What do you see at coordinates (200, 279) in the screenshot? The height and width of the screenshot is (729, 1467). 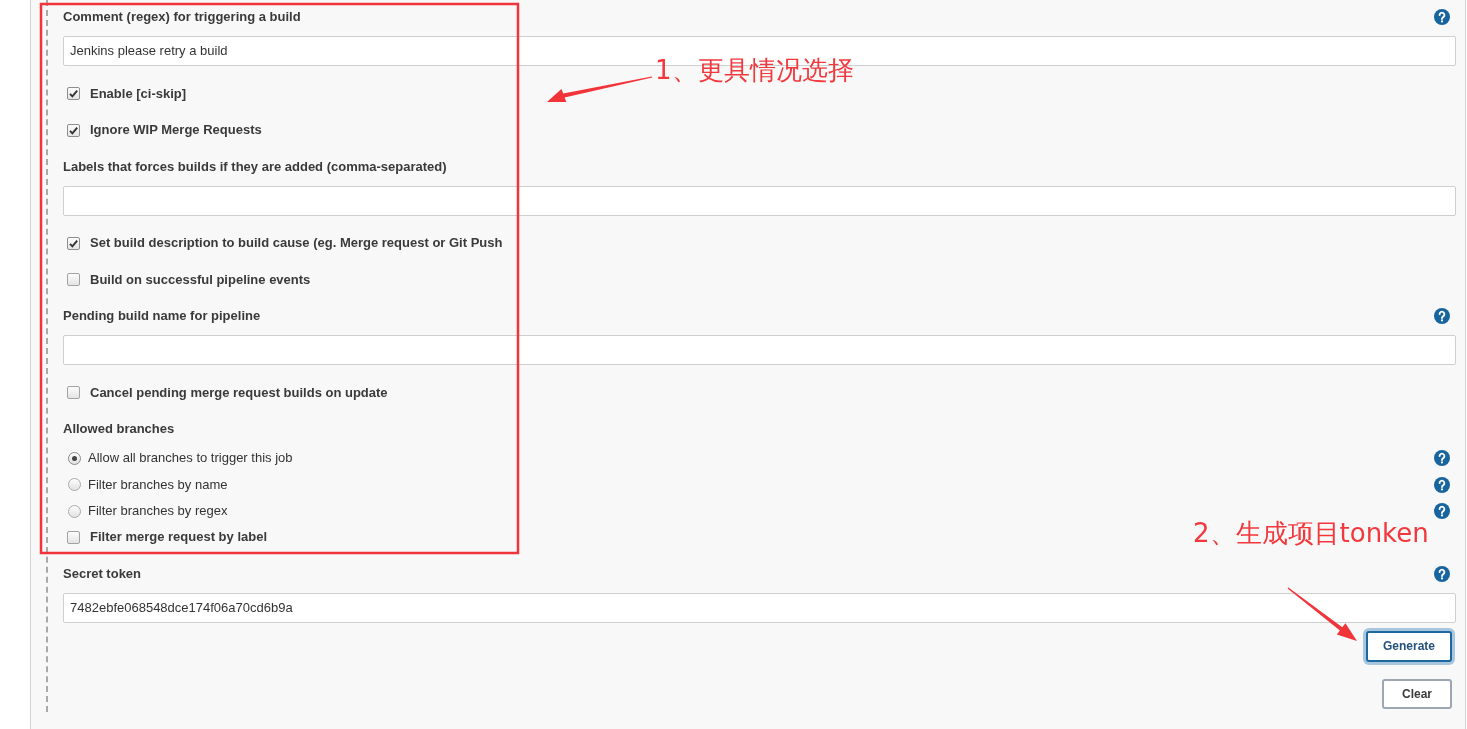 I see `checkbox-label: Build on successful pipeline events` at bounding box center [200, 279].